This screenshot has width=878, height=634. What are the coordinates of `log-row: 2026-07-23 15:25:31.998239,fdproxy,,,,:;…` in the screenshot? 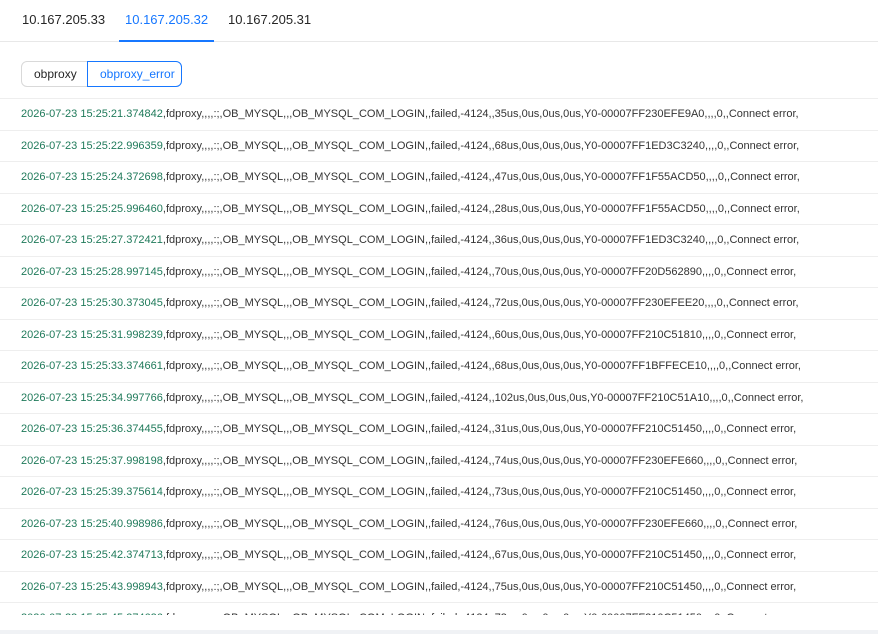 It's located at (439, 334).